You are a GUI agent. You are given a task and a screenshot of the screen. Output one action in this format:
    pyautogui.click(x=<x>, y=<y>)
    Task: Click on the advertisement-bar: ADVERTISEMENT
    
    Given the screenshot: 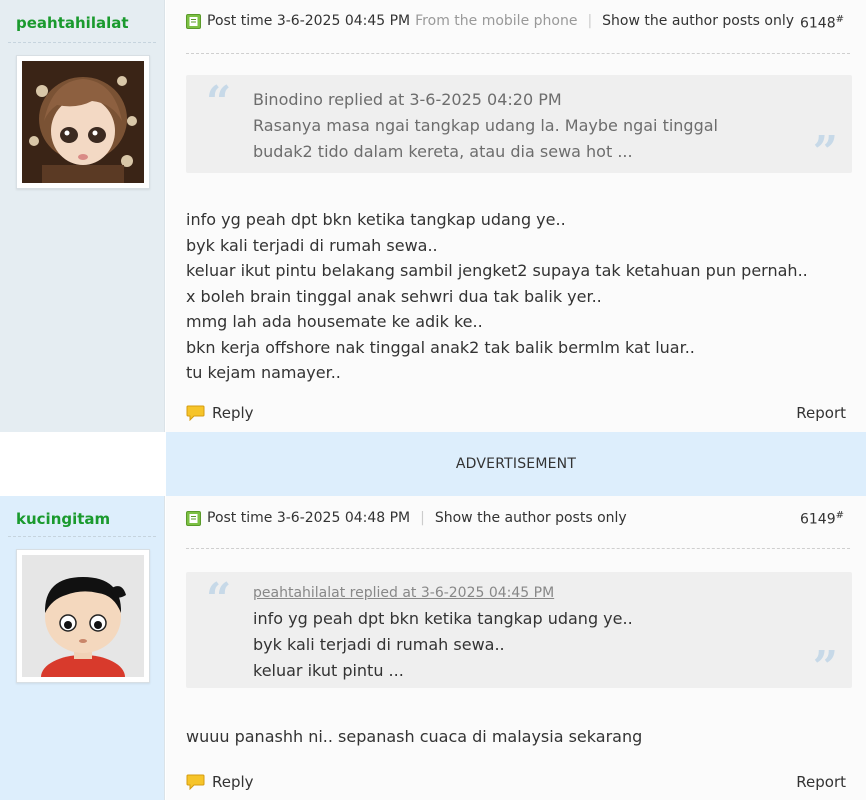 What is the action you would take?
    pyautogui.click(x=433, y=464)
    